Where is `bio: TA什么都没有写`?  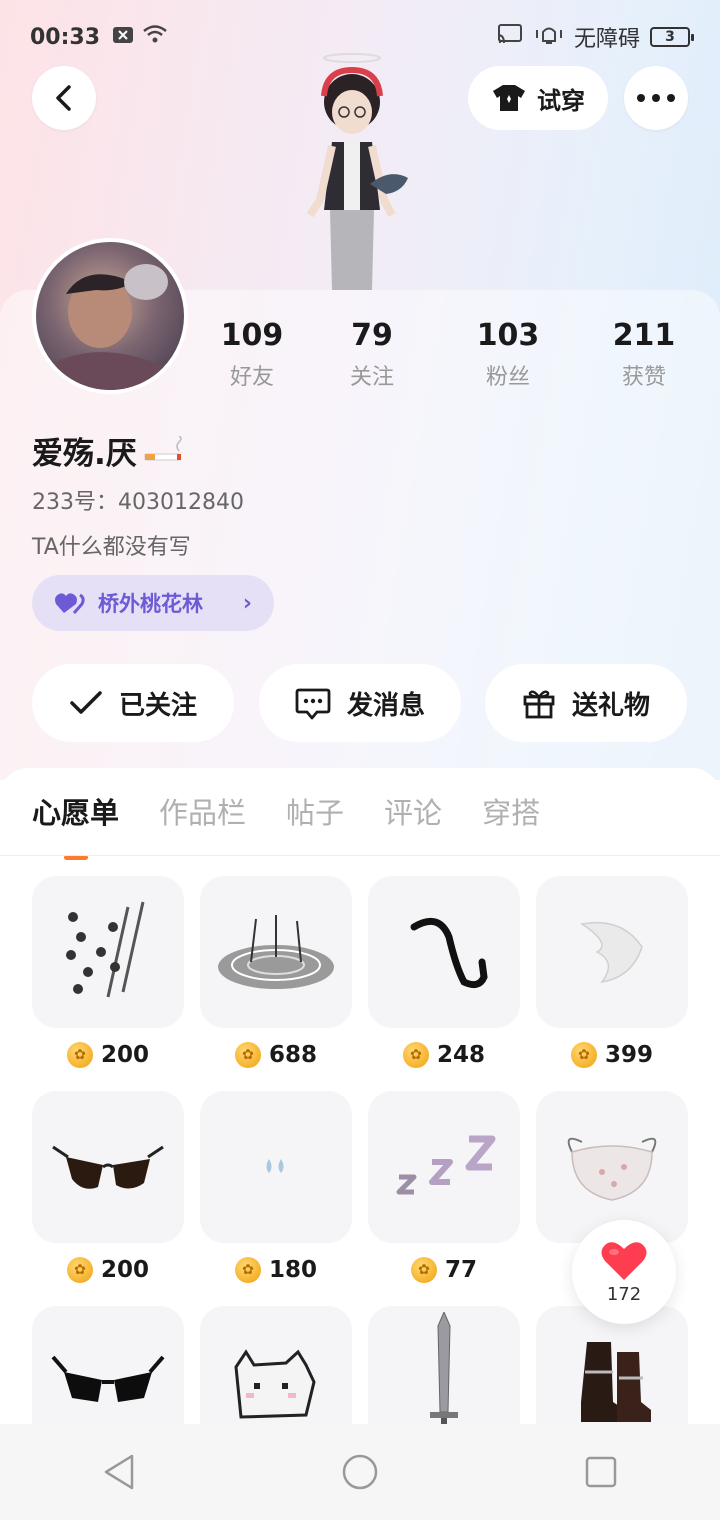
bio: TA什么都没有写 is located at coordinates (111, 547).